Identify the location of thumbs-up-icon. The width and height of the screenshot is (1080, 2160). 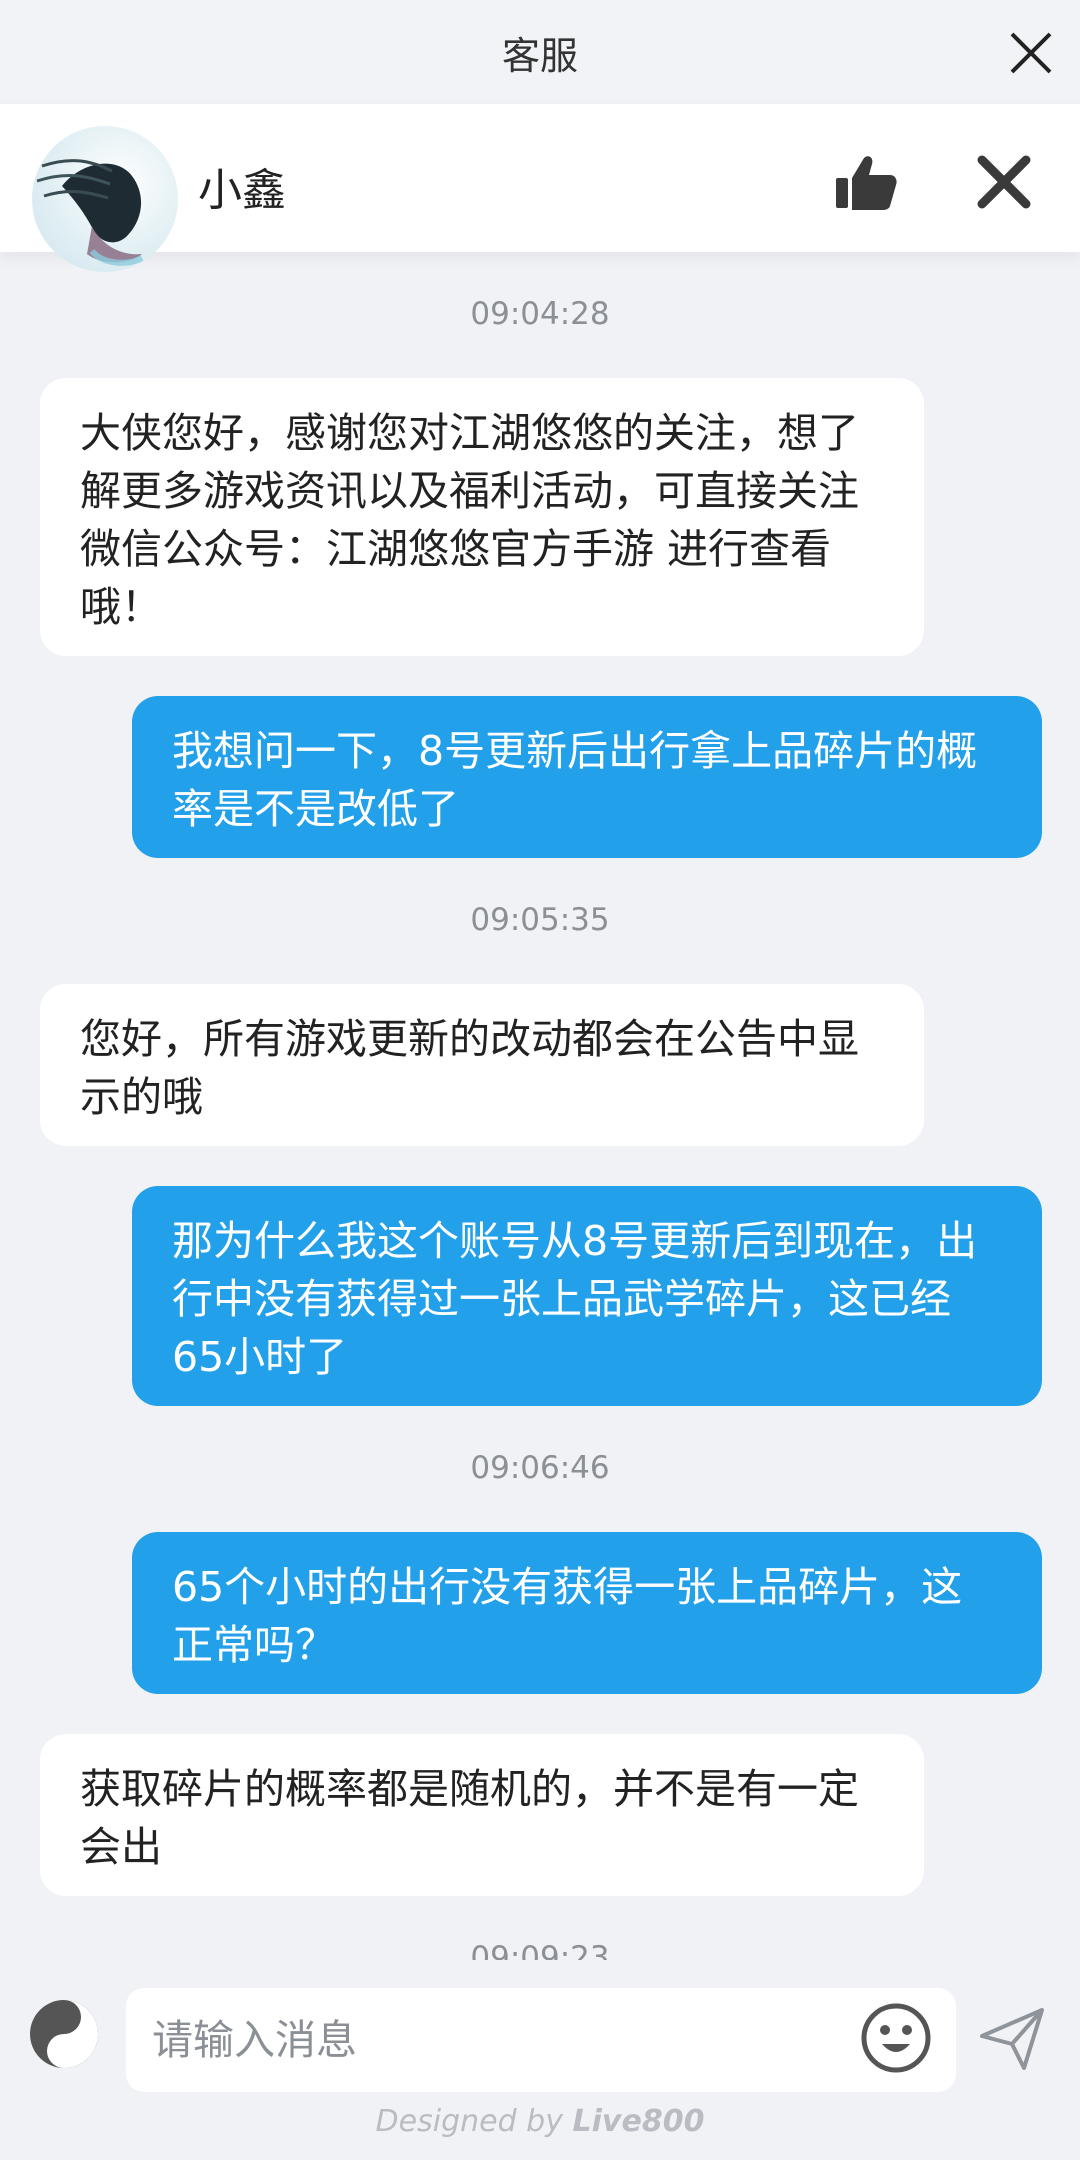
(866, 182).